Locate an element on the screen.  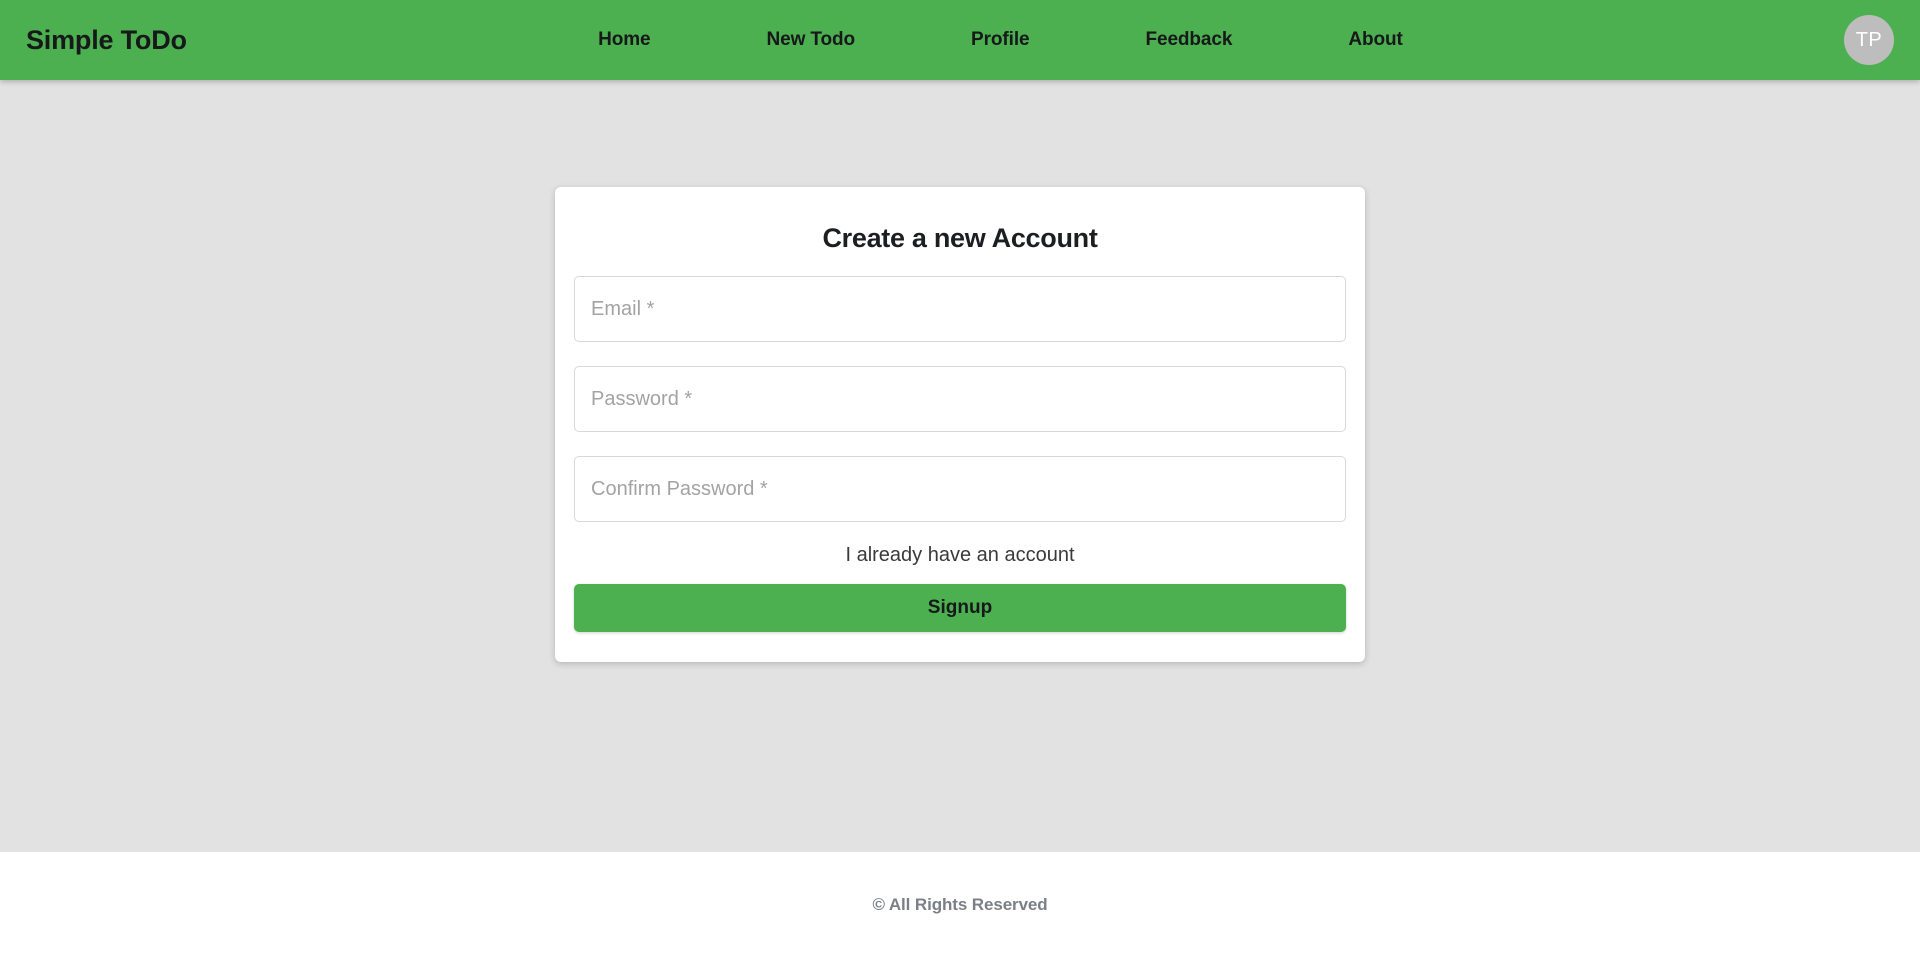
already-have-account-link: I already have an account is located at coordinates (959, 555).